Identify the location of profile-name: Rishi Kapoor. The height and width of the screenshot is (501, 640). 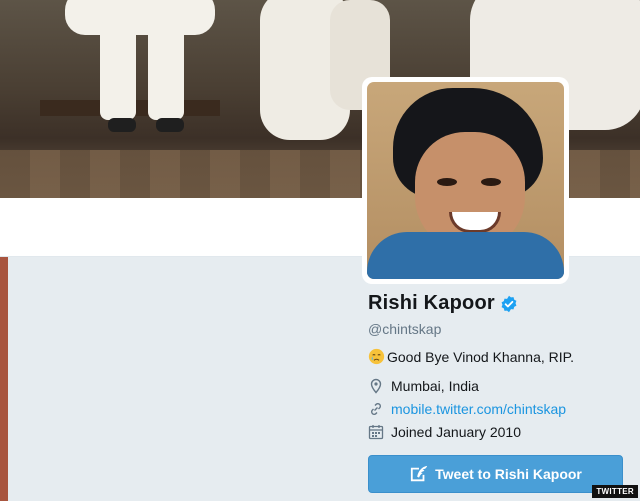
(431, 303).